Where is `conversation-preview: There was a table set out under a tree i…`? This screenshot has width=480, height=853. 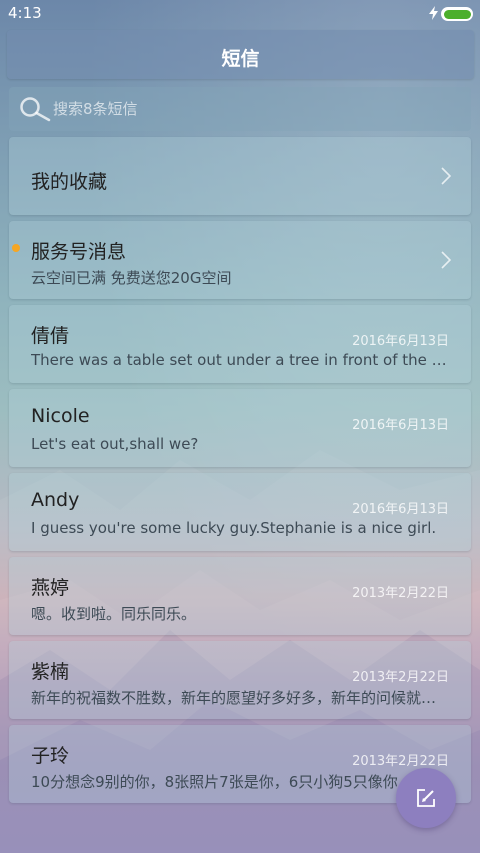 conversation-preview: There was a table set out under a tree i… is located at coordinates (240, 360).